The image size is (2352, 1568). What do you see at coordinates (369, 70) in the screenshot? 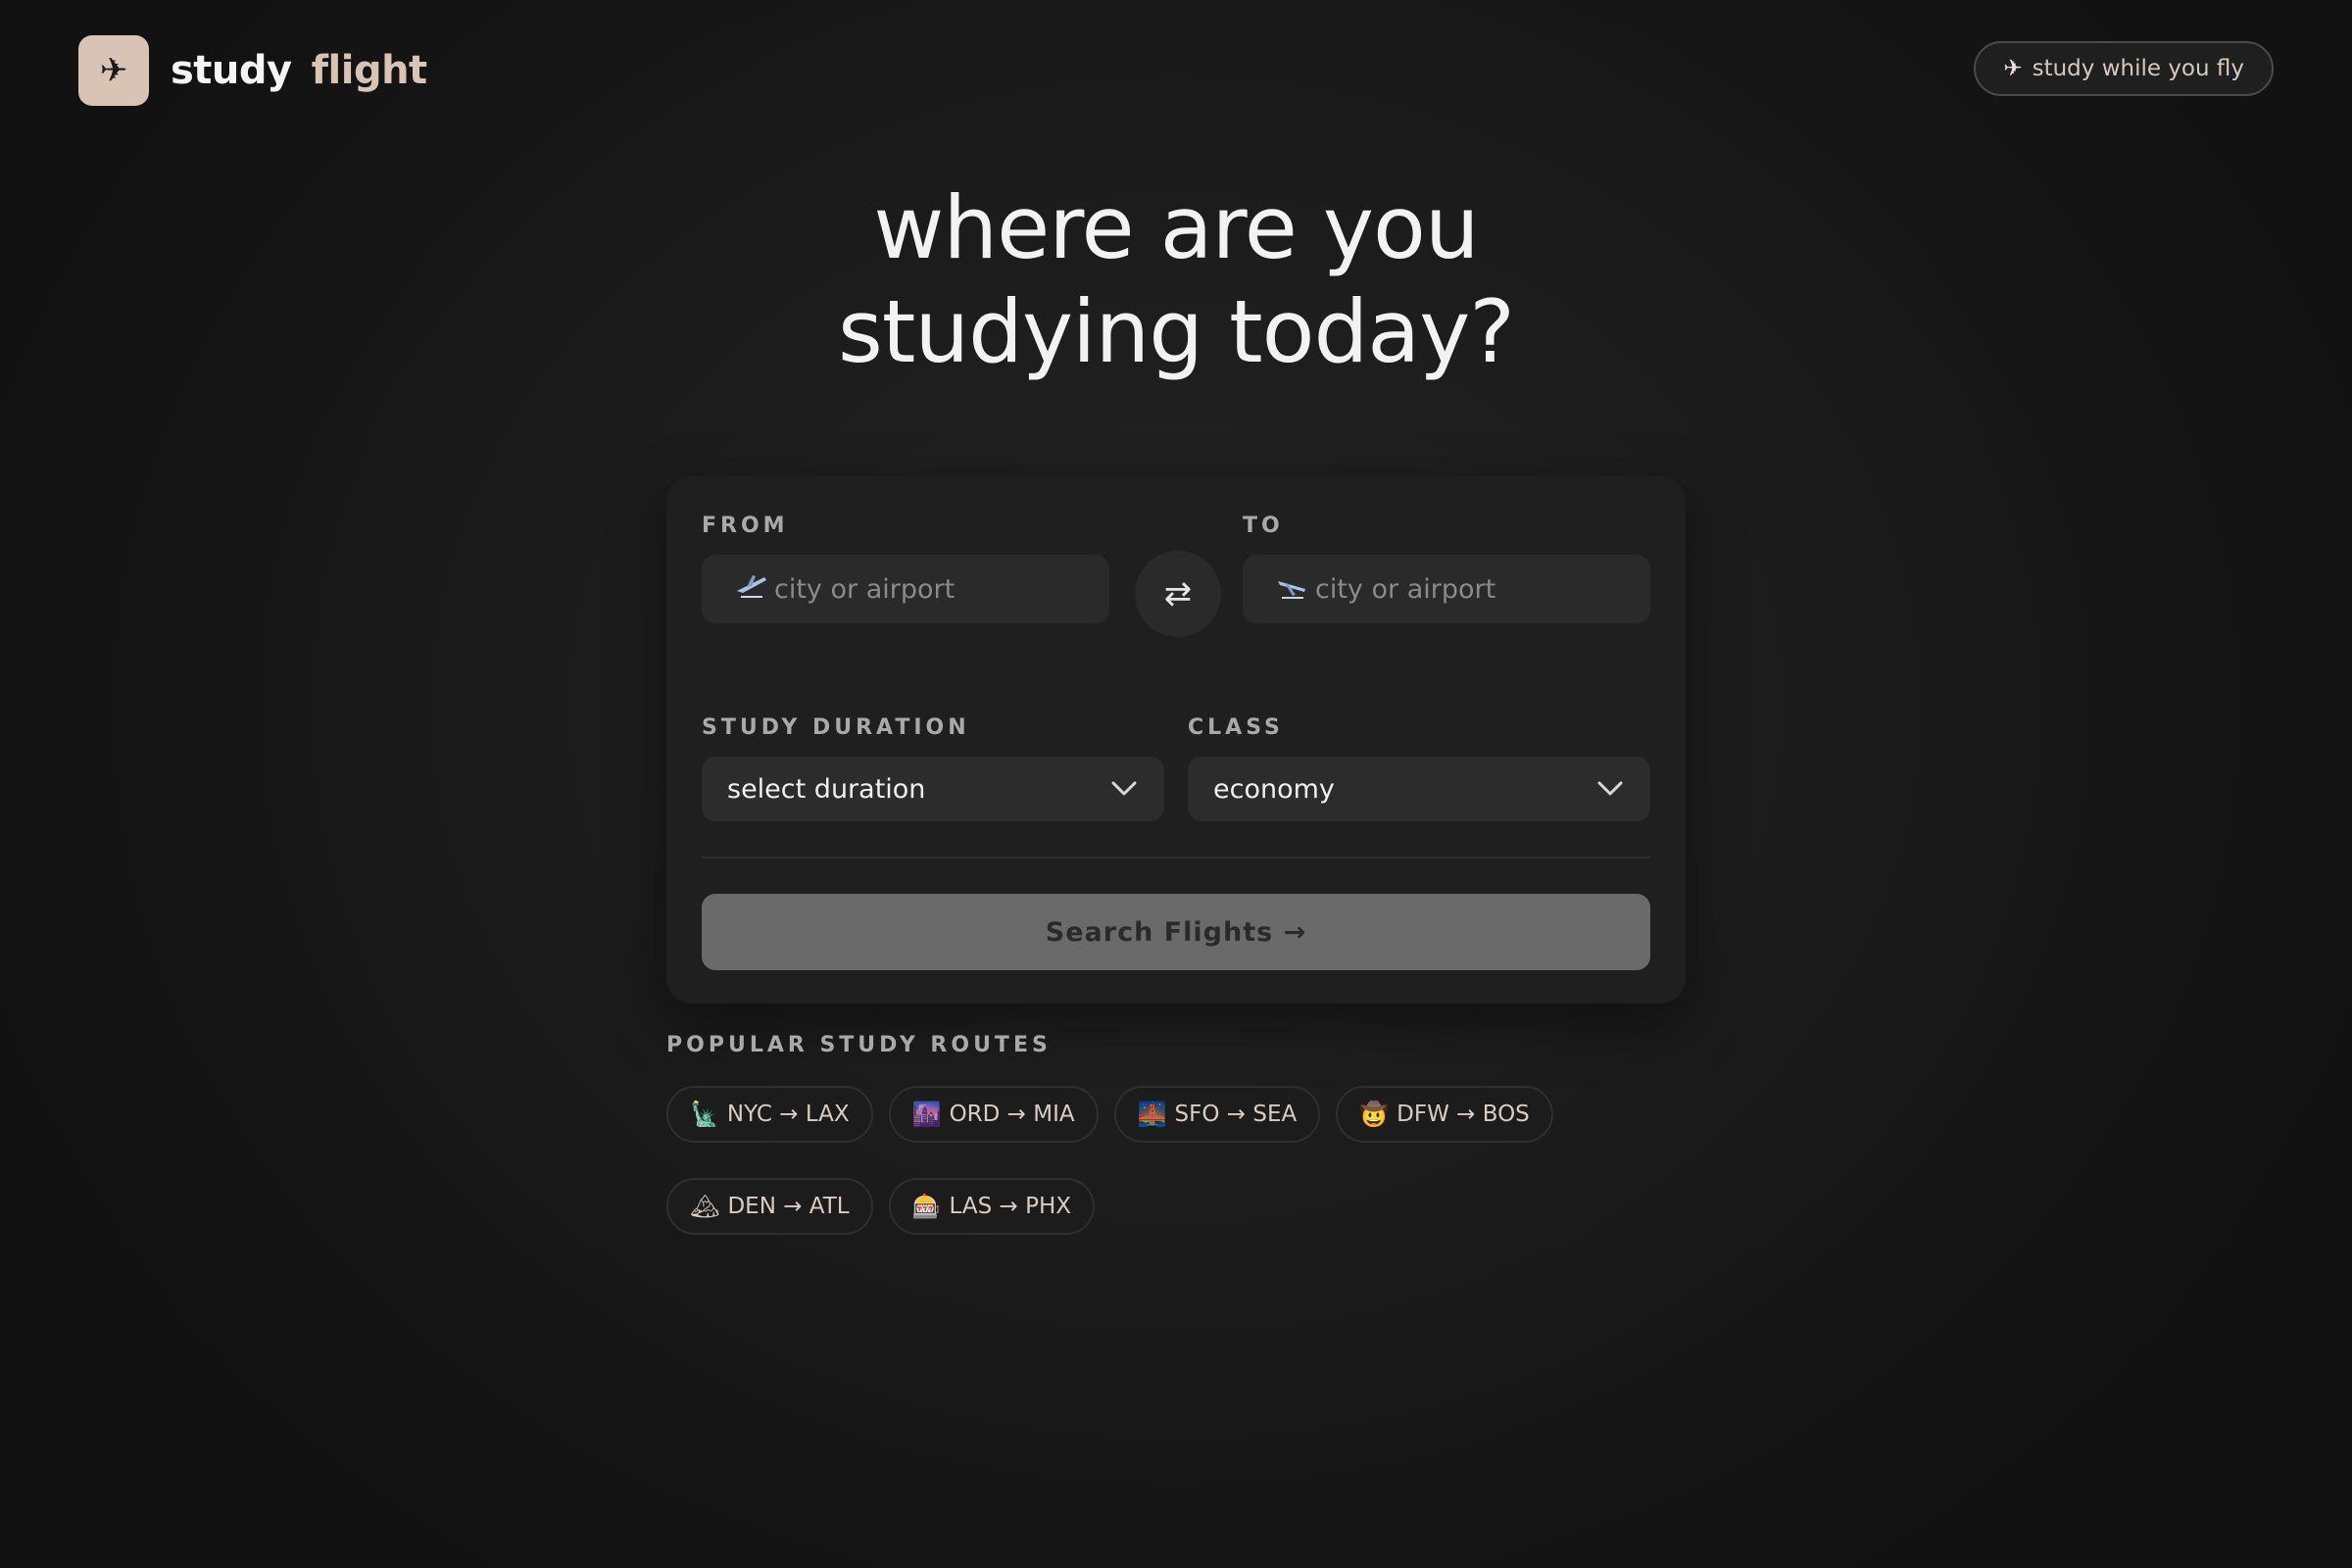
I see `brand-word-flight: flight` at bounding box center [369, 70].